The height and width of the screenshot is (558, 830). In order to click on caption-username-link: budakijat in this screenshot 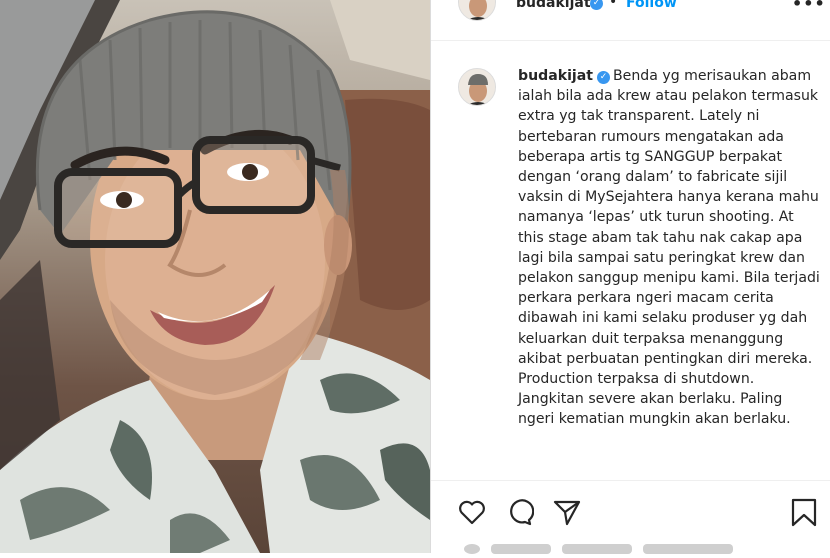, I will do `click(555, 76)`.